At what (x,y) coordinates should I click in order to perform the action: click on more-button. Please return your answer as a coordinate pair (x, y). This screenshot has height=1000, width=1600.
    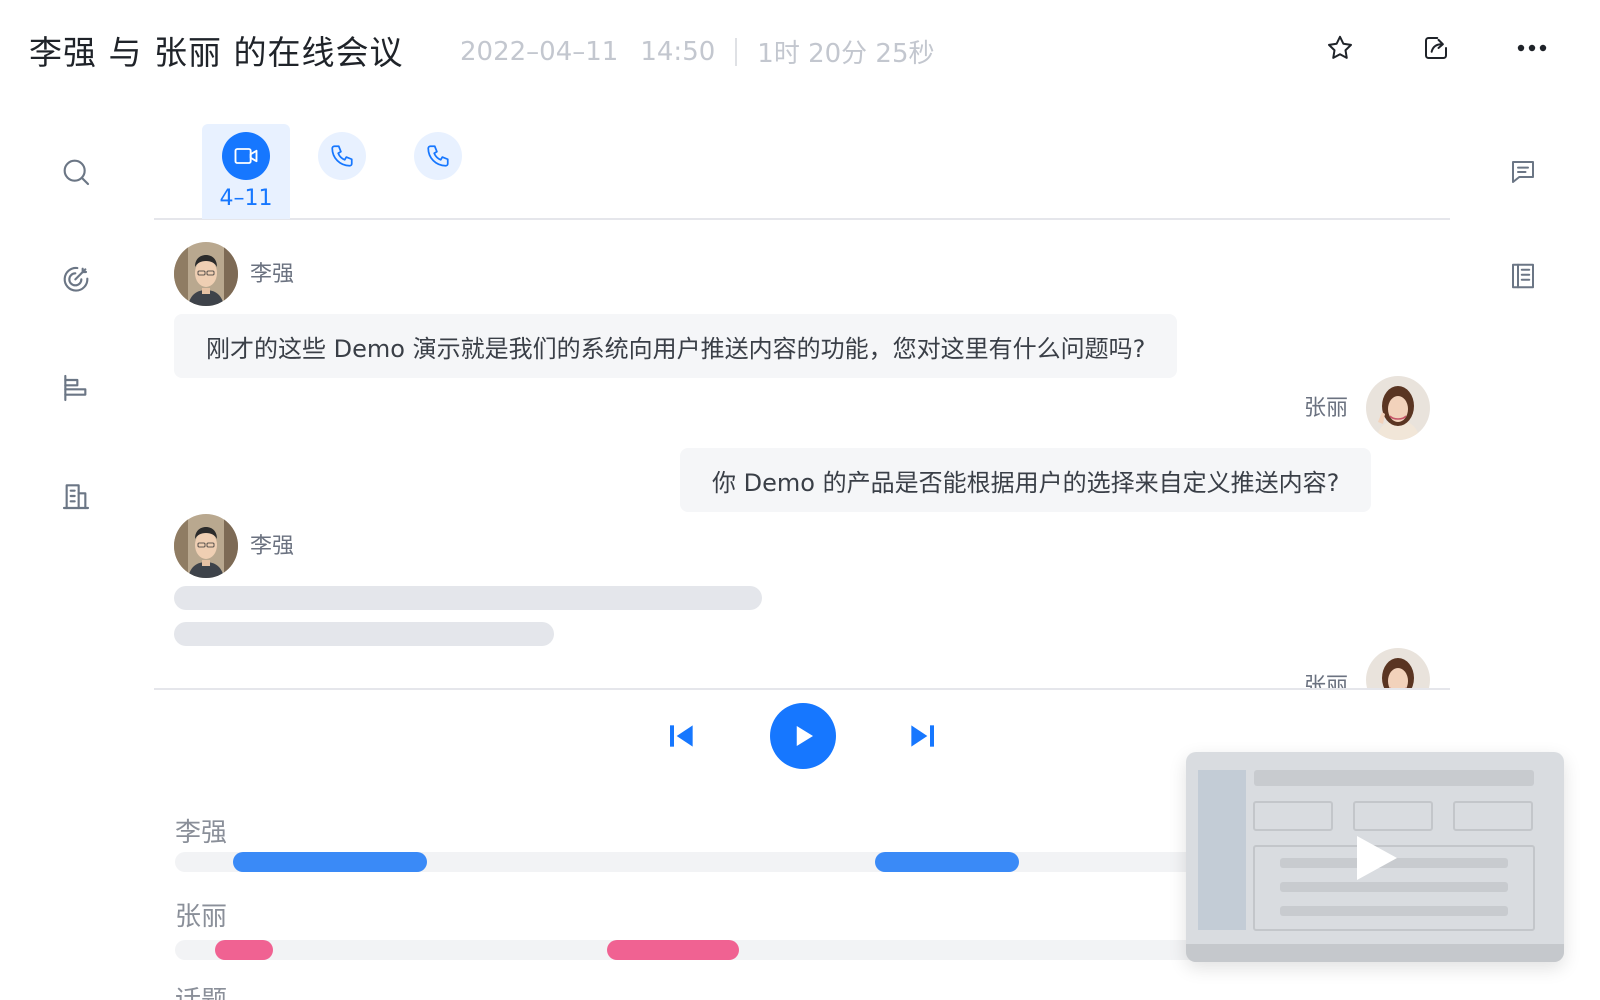
    Looking at the image, I should click on (1532, 48).